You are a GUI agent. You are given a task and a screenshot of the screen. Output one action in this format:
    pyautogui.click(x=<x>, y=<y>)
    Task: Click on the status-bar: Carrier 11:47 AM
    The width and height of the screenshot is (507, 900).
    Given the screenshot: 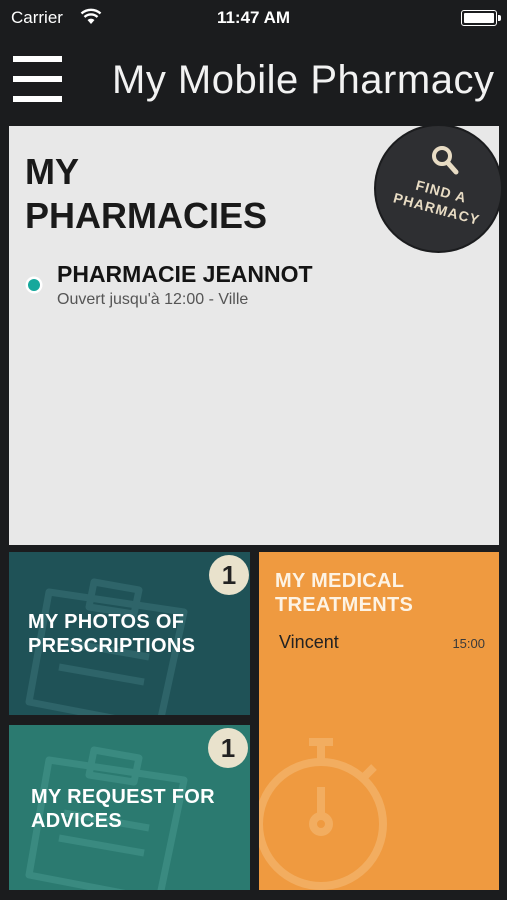 What is the action you would take?
    pyautogui.click(x=253, y=18)
    